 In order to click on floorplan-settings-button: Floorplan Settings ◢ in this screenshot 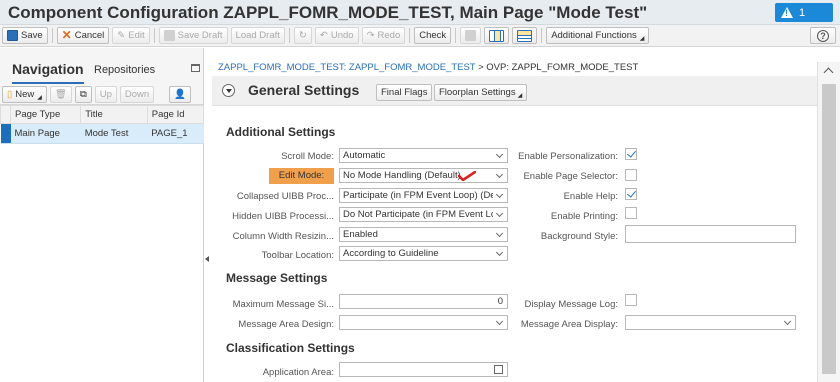, I will do `click(481, 92)`.